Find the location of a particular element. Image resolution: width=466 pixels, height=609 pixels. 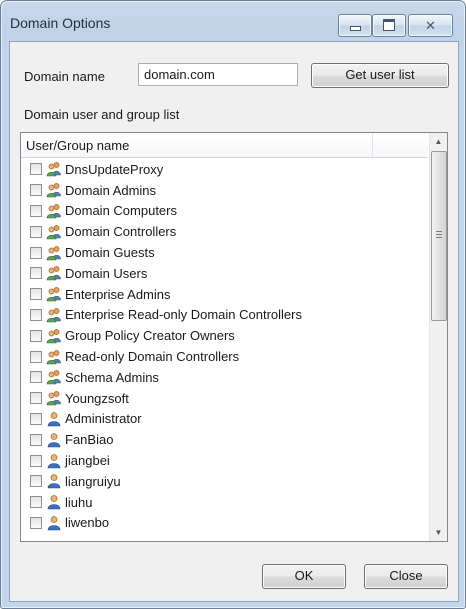

list-item: Group Policy Creator Owners is located at coordinates (224, 335).